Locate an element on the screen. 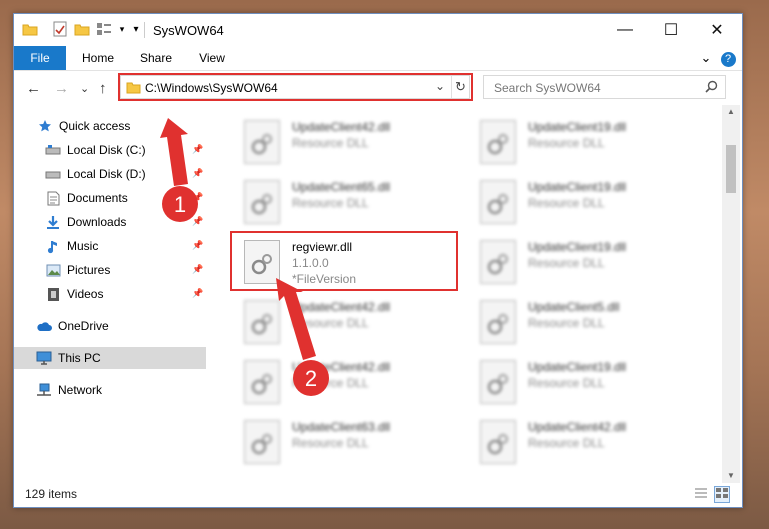  computer-icon is located at coordinates (44, 358).